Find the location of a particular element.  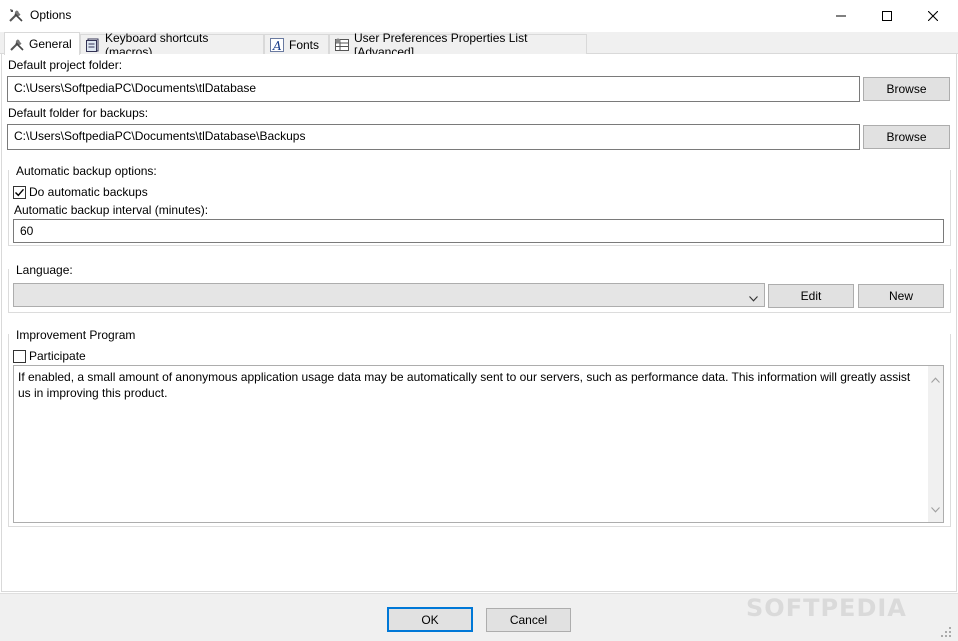

close-button is located at coordinates (933, 15).